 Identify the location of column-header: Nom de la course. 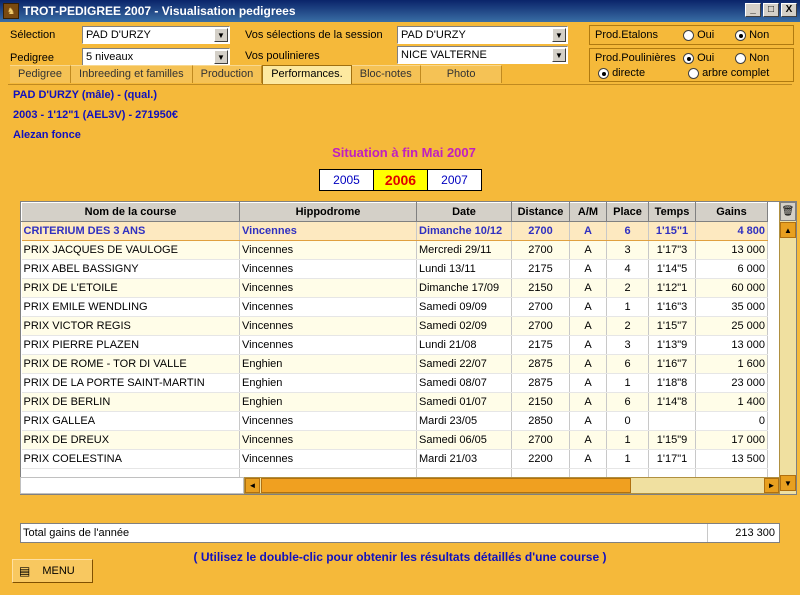
(130, 212).